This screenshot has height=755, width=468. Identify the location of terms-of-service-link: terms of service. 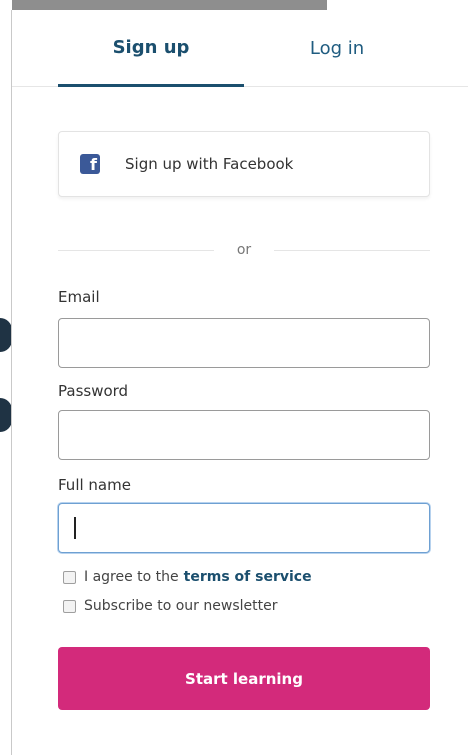
(248, 577).